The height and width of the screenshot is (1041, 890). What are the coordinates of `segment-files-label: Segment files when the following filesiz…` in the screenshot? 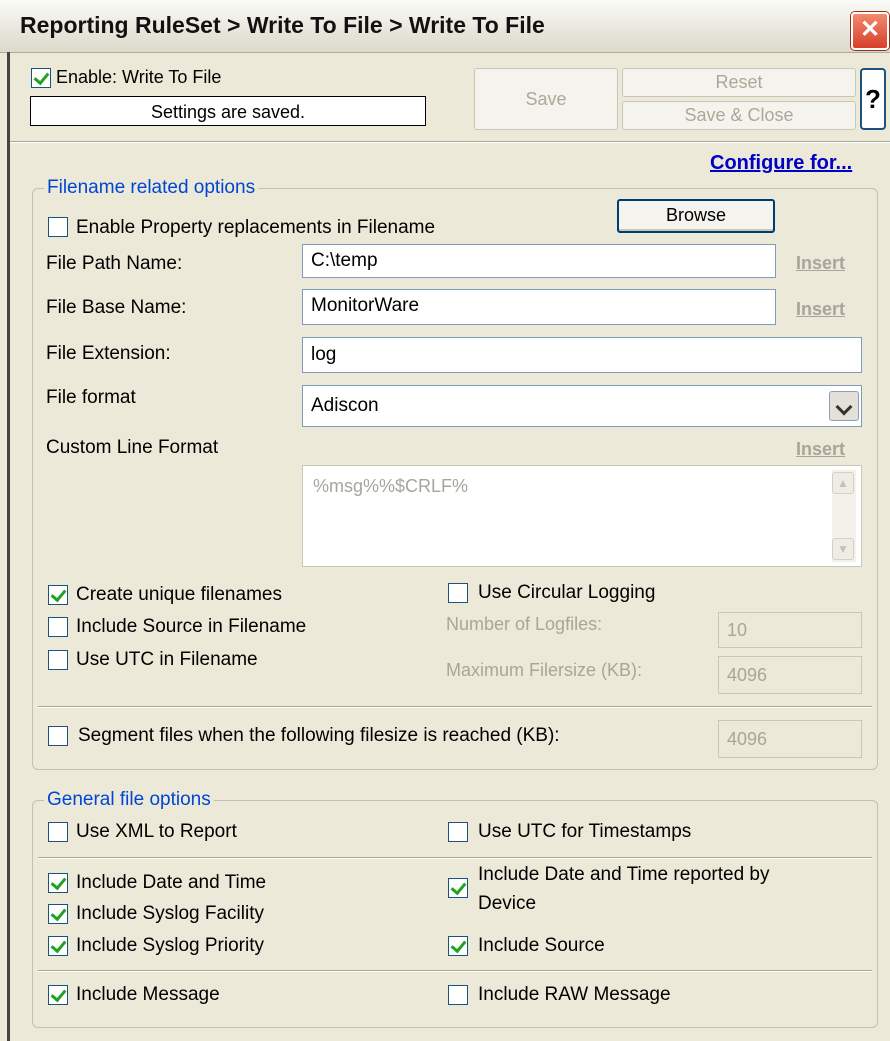 It's located at (319, 735).